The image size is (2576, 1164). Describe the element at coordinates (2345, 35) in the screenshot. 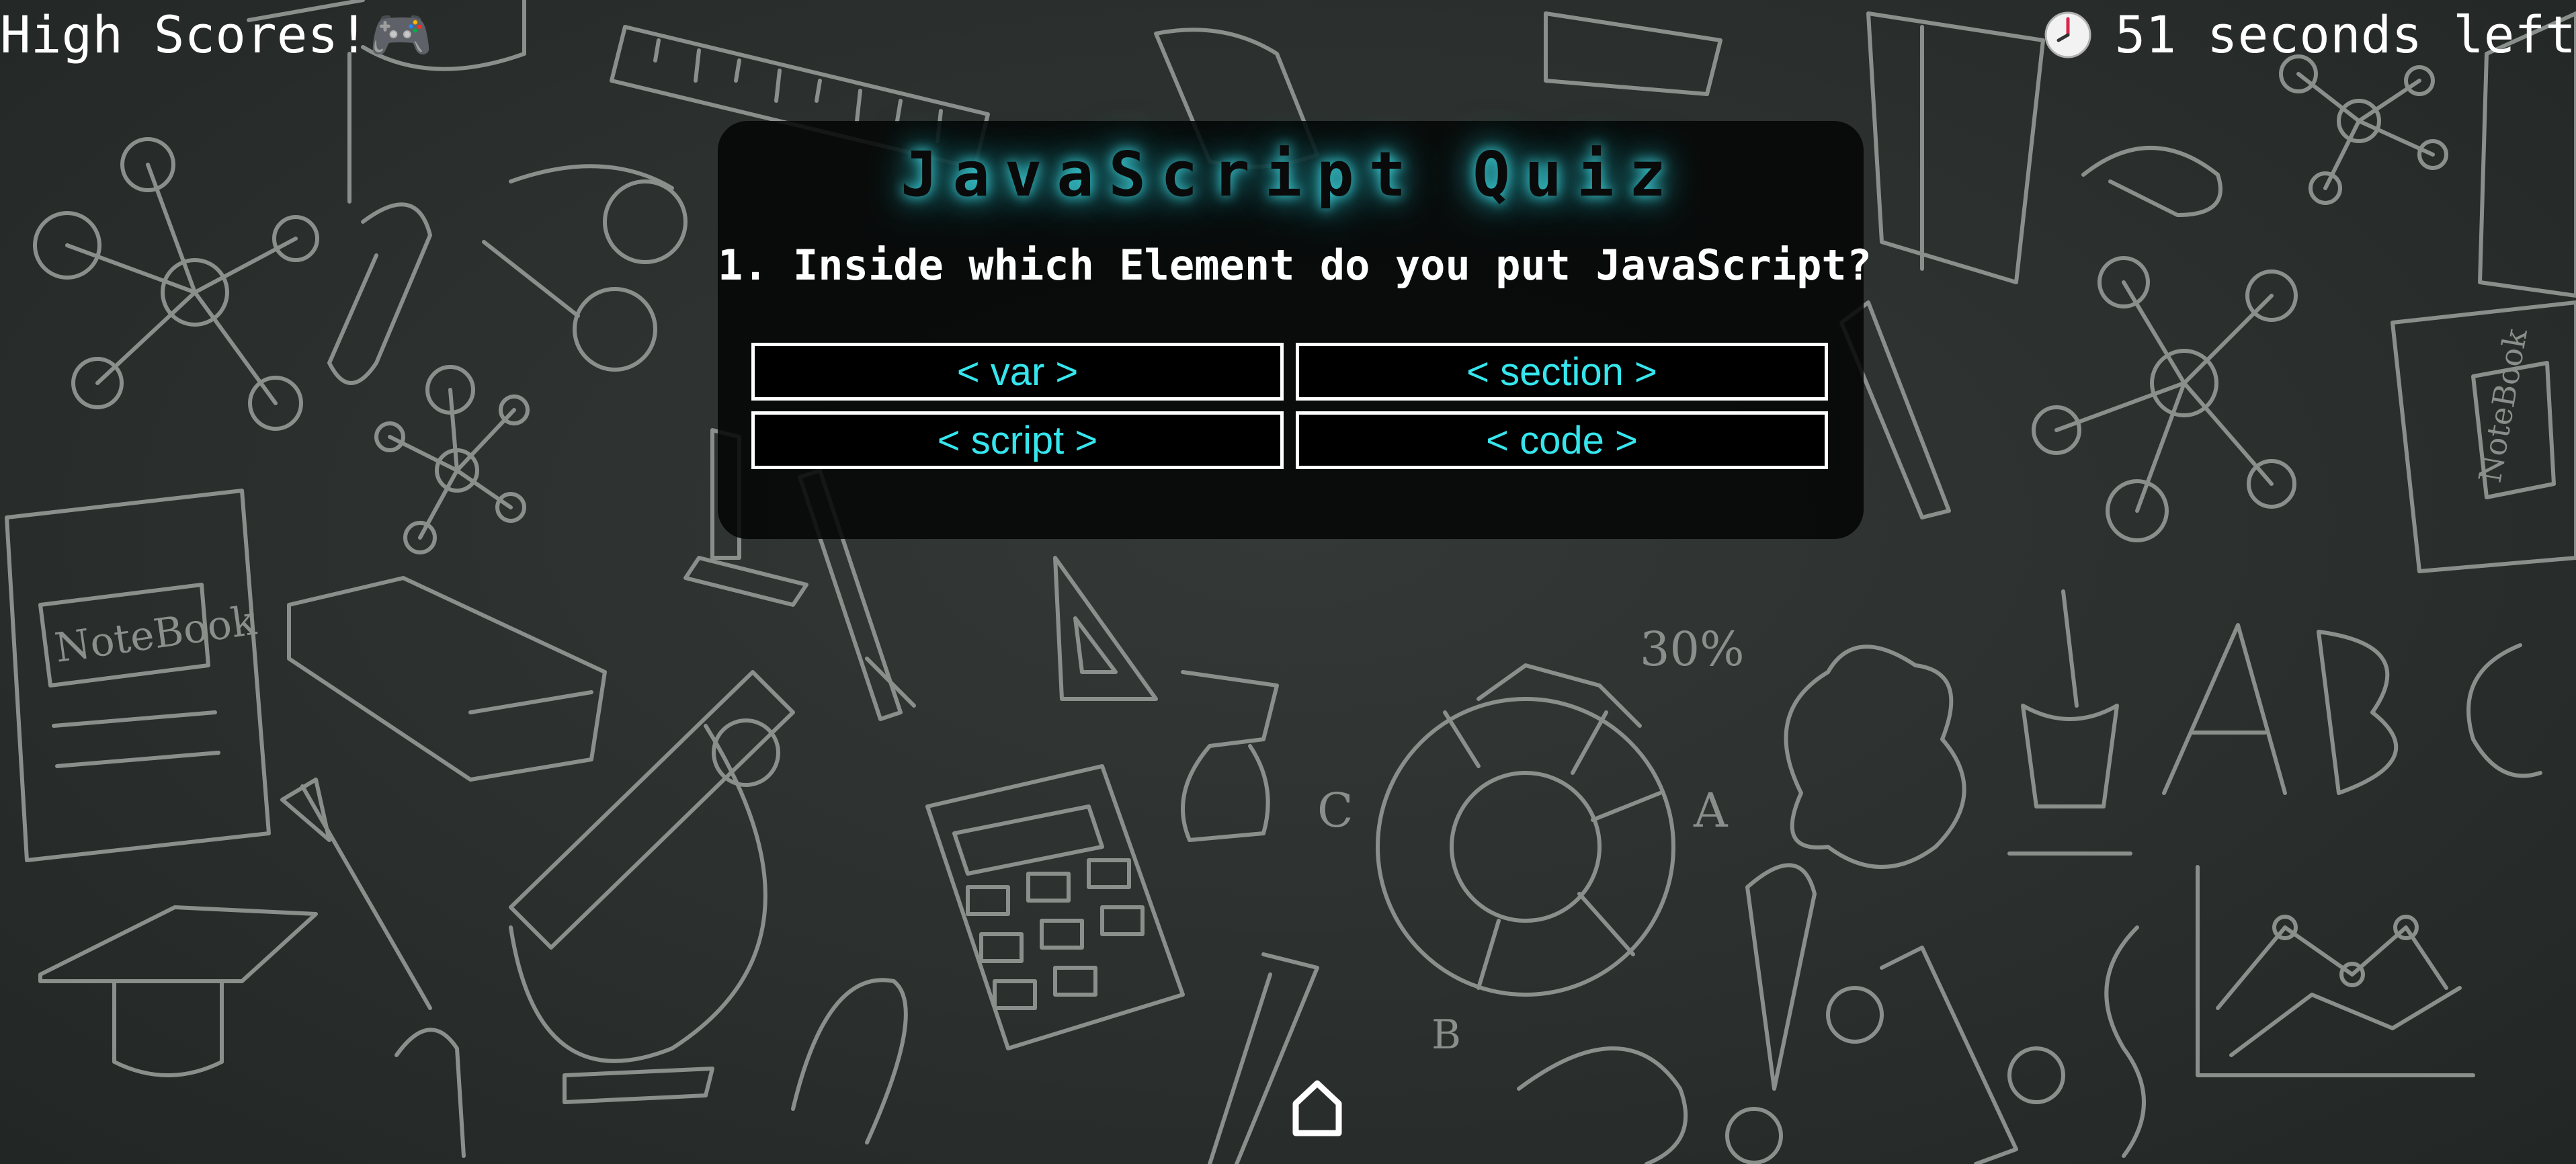

I see `timer-text: 51 seconds left` at that location.